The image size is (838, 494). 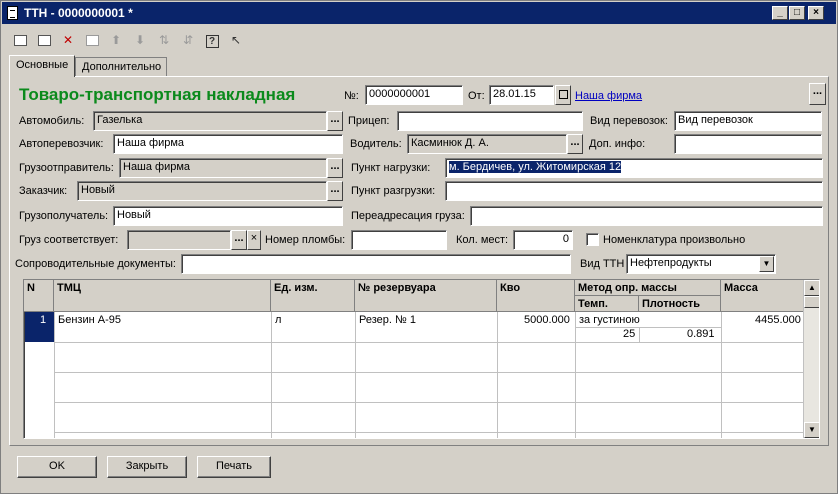 I want to click on window-title: ТТН - 0000000001 *, so click(x=78, y=13).